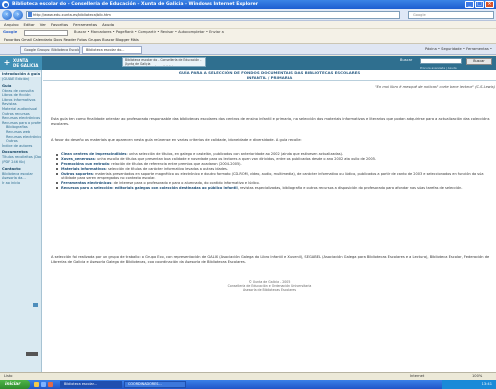  I want to click on sidebar-item: Libros de ficción, so click(16, 95).